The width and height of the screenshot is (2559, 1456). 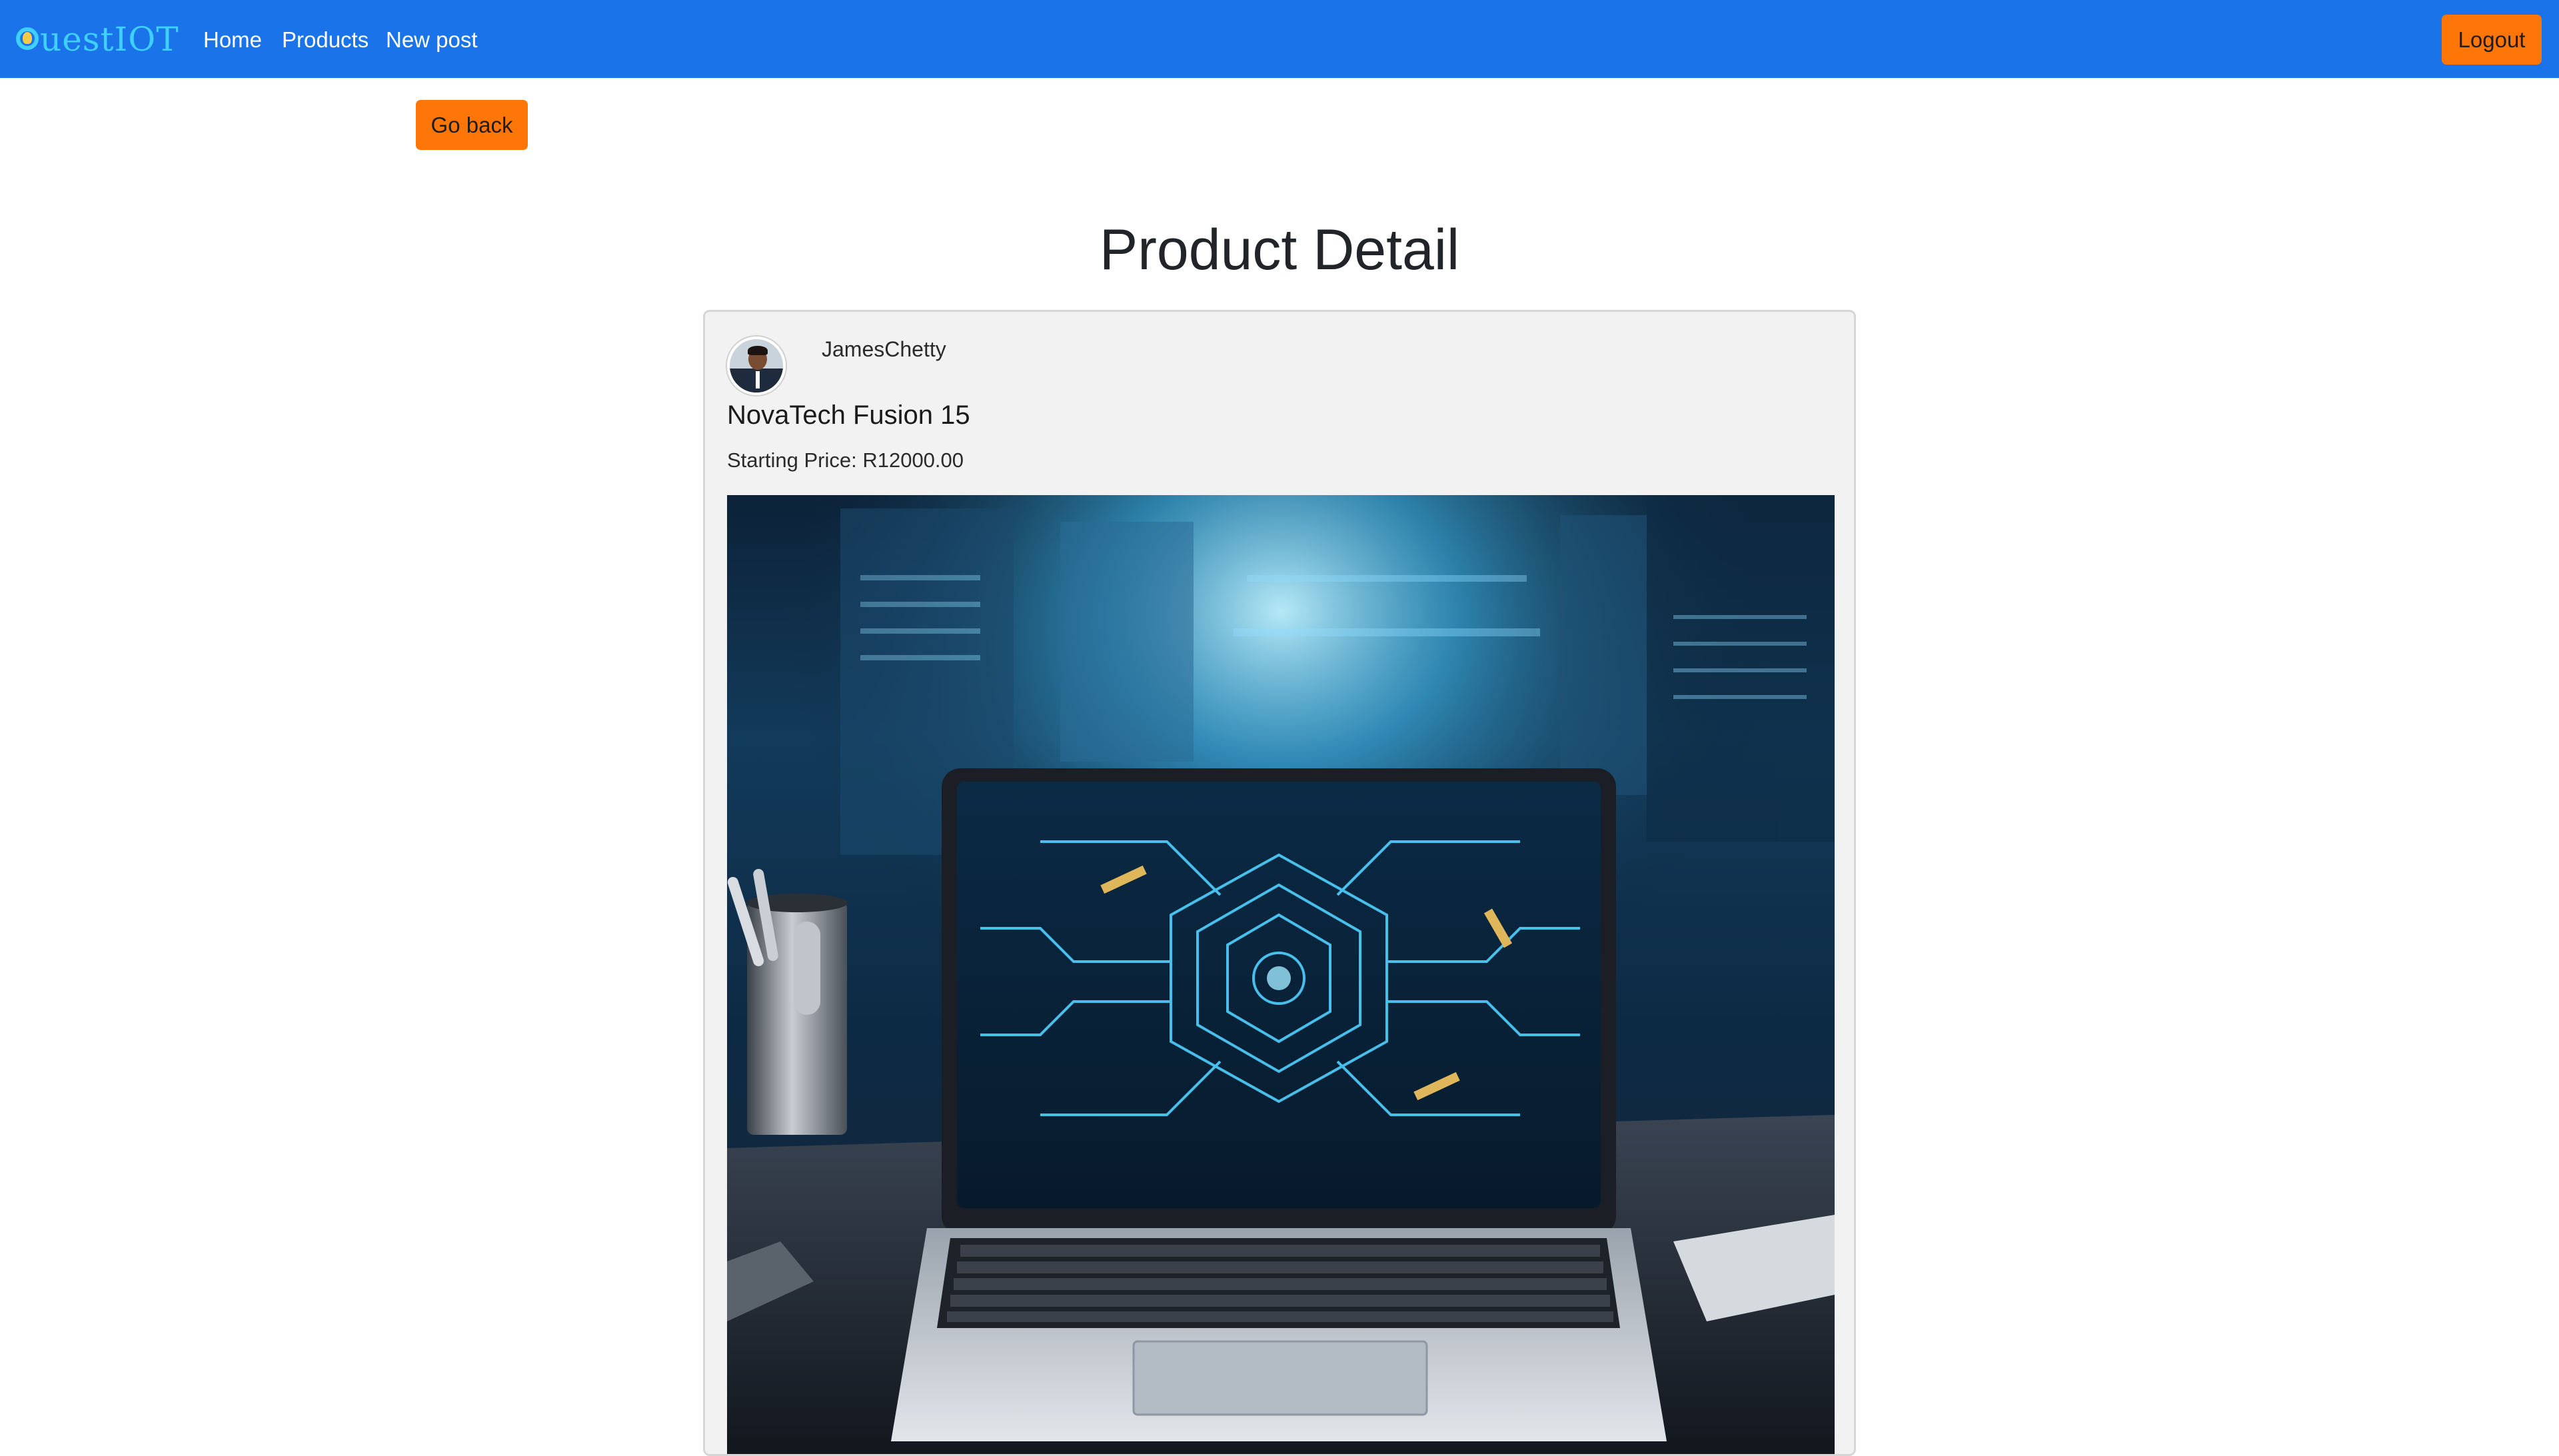 I want to click on brand-logo: uestIOT, so click(x=97, y=39).